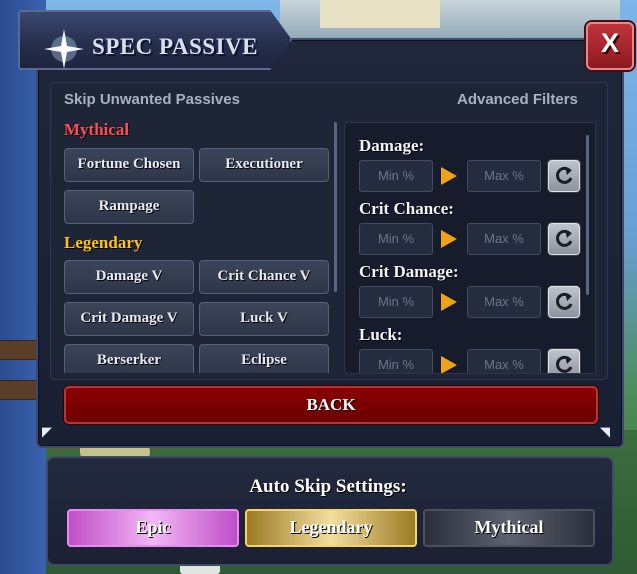  I want to click on damage-max-input: Max %, so click(504, 176).